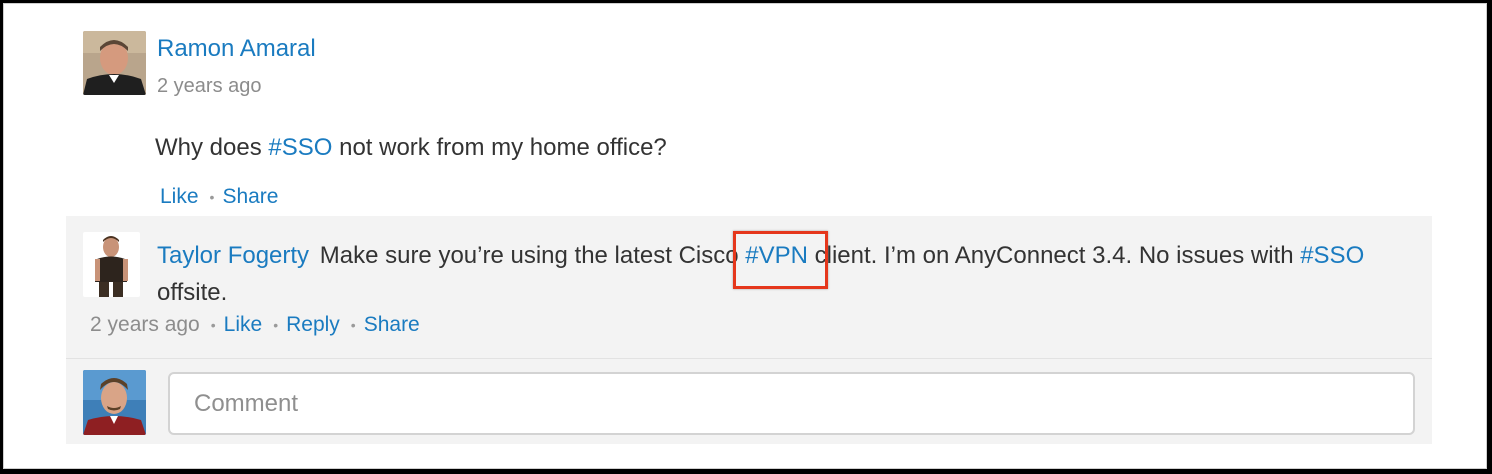 The height and width of the screenshot is (474, 1492). I want to click on comment-input, so click(791, 403).